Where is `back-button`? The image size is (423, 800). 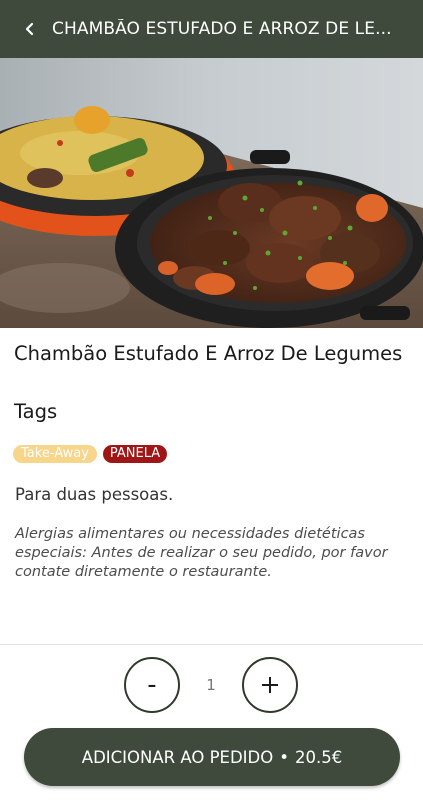 back-button is located at coordinates (30, 29).